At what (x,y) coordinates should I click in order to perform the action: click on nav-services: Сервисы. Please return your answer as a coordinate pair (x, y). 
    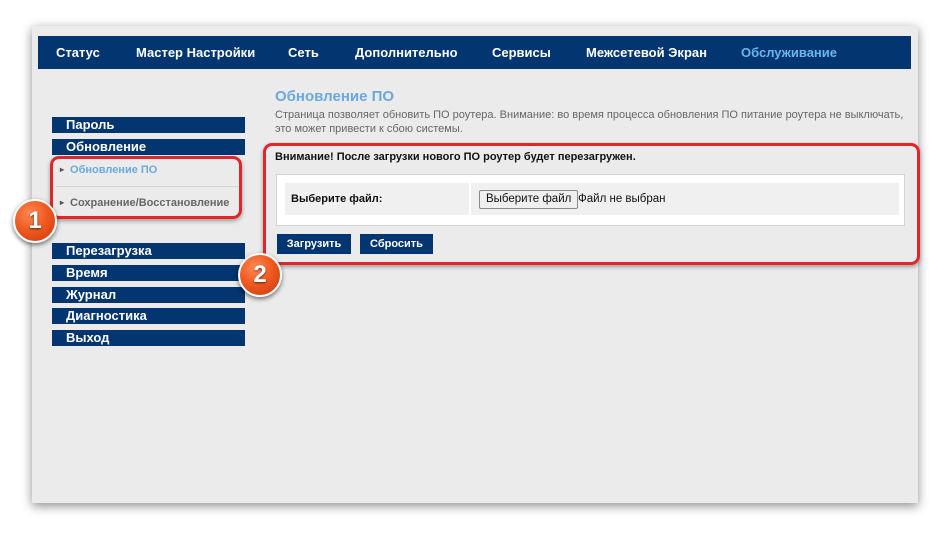
    Looking at the image, I should click on (521, 52).